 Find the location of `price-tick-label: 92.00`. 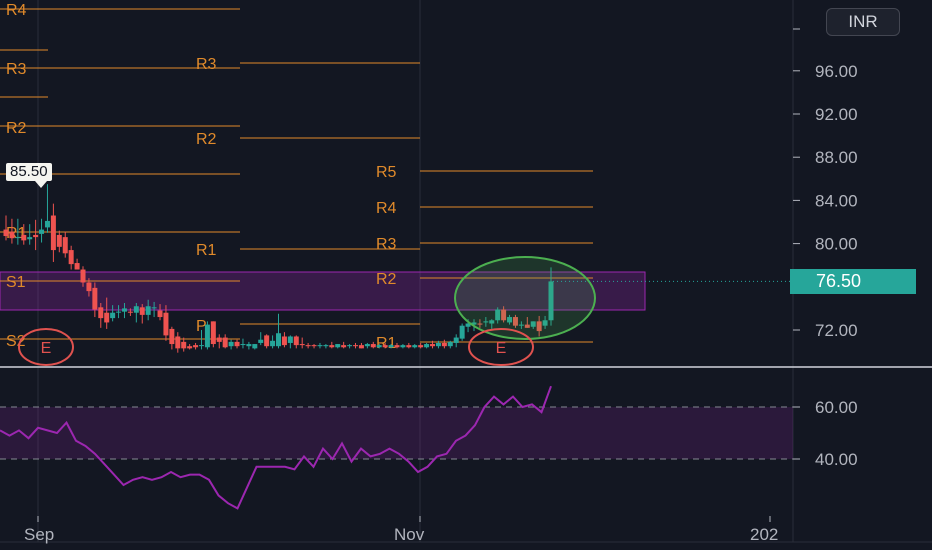

price-tick-label: 92.00 is located at coordinates (836, 114).